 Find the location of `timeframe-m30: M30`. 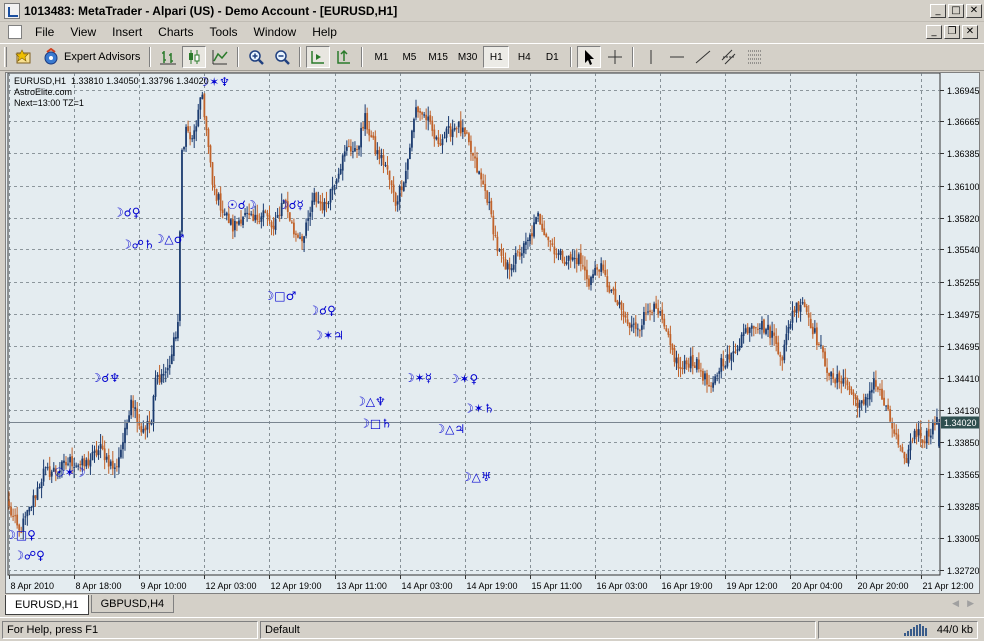

timeframe-m30: M30 is located at coordinates (467, 57).